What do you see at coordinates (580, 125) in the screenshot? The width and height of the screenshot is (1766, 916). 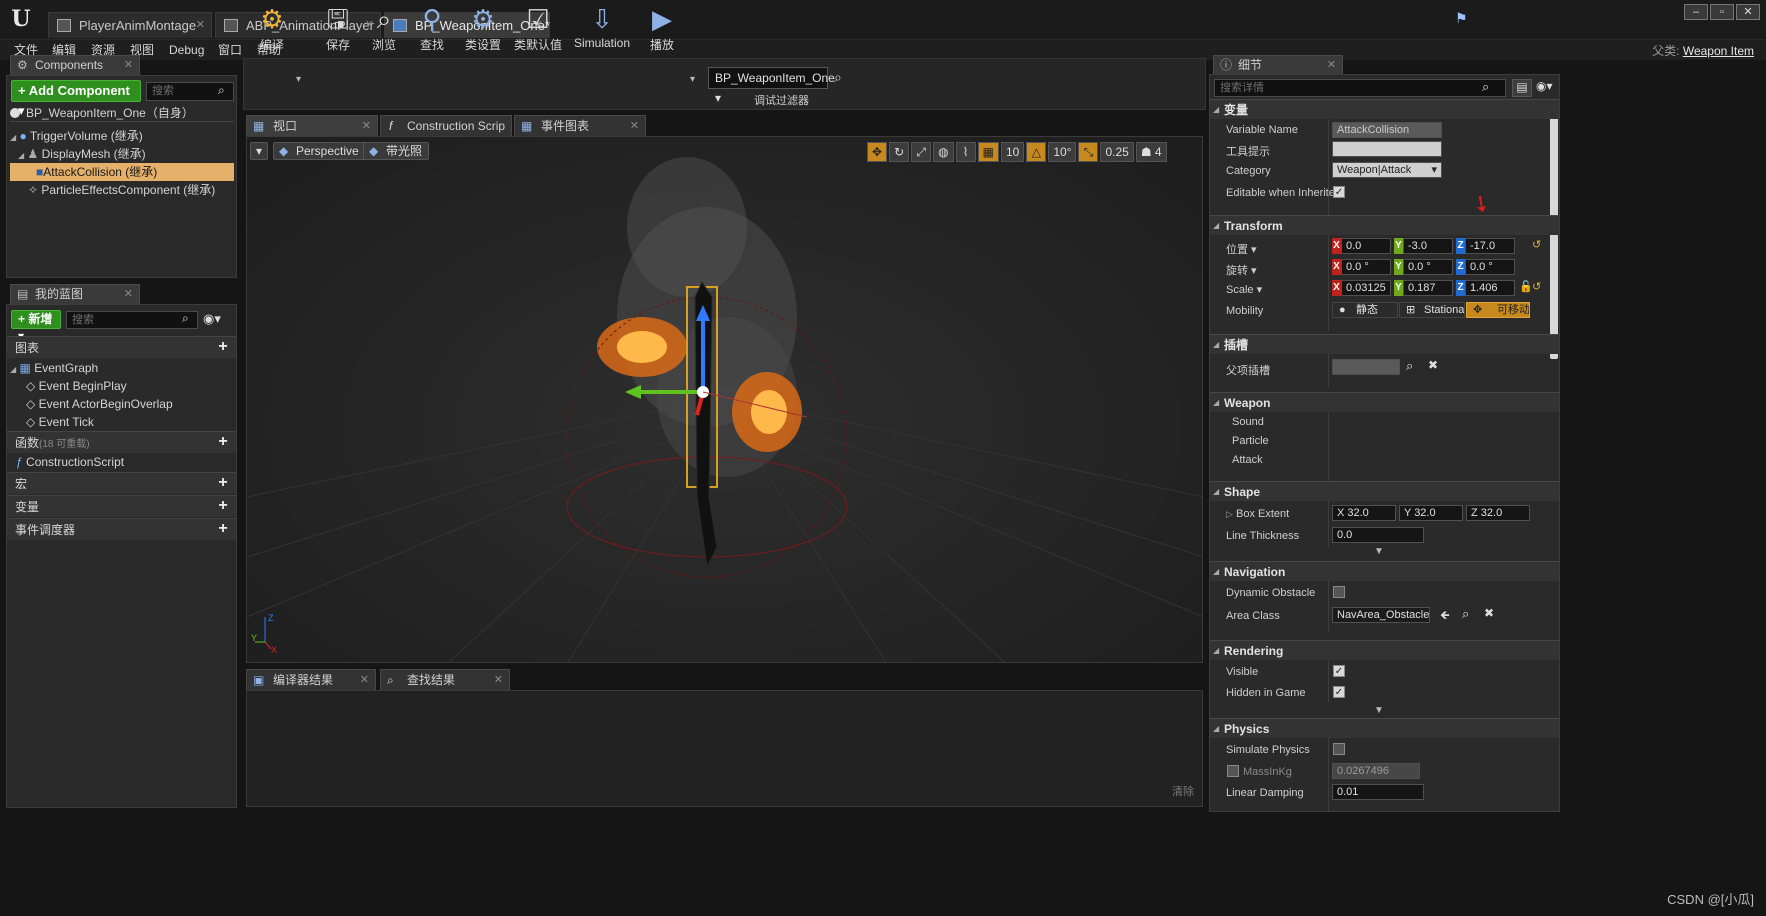 I see `tab-event-graph: ▦ 事件图表 ✕` at bounding box center [580, 125].